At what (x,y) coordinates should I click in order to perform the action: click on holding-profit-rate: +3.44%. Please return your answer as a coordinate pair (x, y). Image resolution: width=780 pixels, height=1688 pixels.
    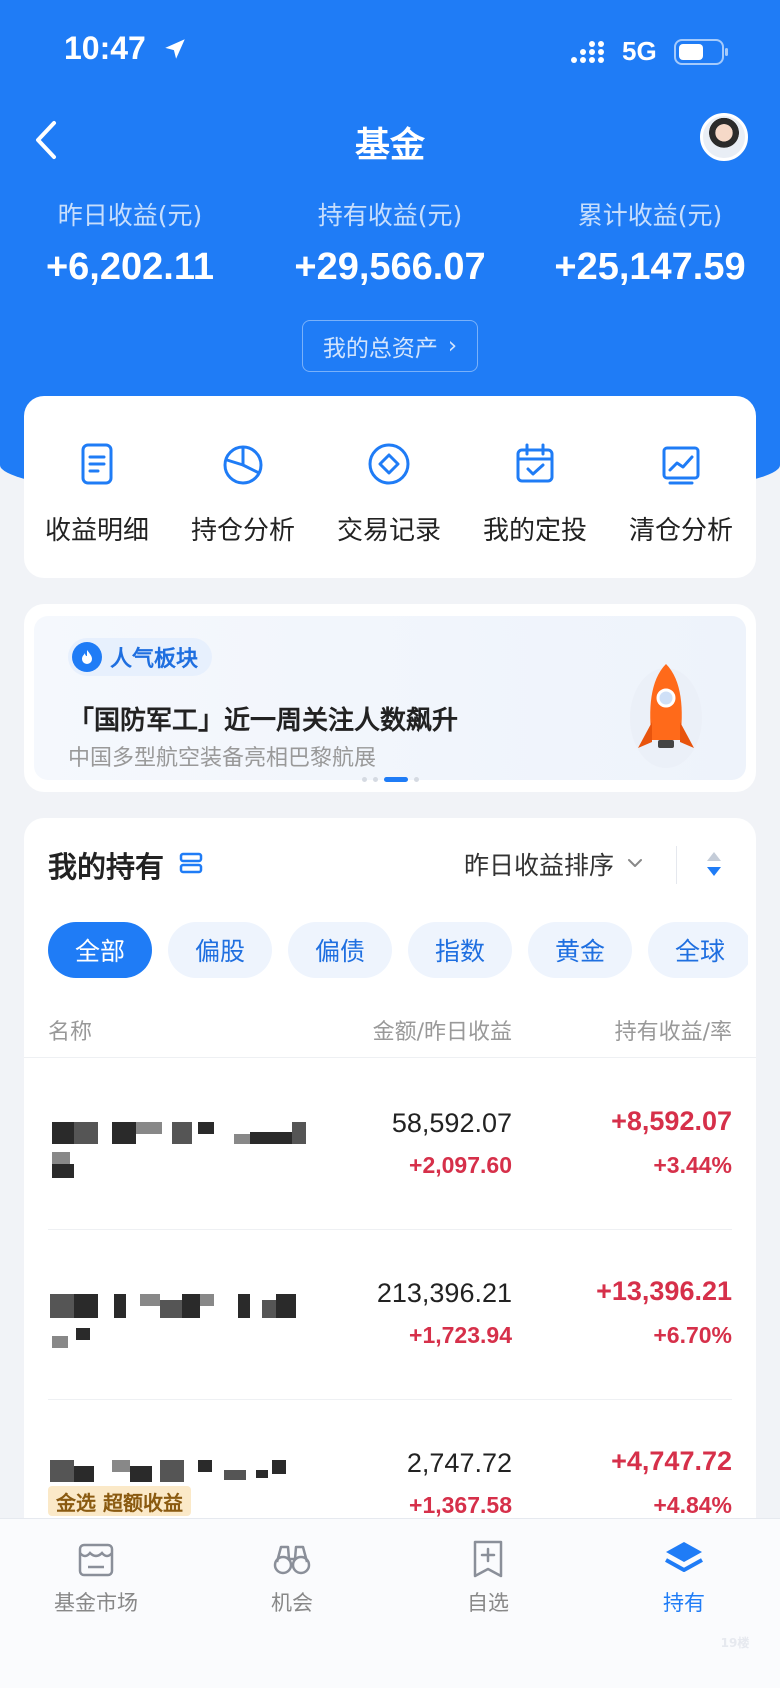
    Looking at the image, I should click on (692, 1165).